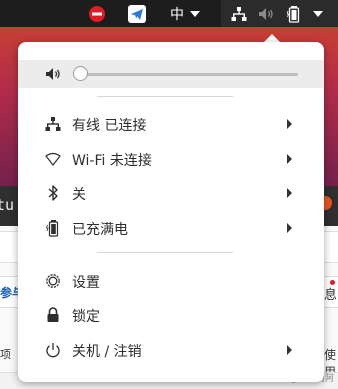 The image size is (338, 389). Describe the element at coordinates (171, 281) in the screenshot. I see `menu-item-settings: 设置` at that location.